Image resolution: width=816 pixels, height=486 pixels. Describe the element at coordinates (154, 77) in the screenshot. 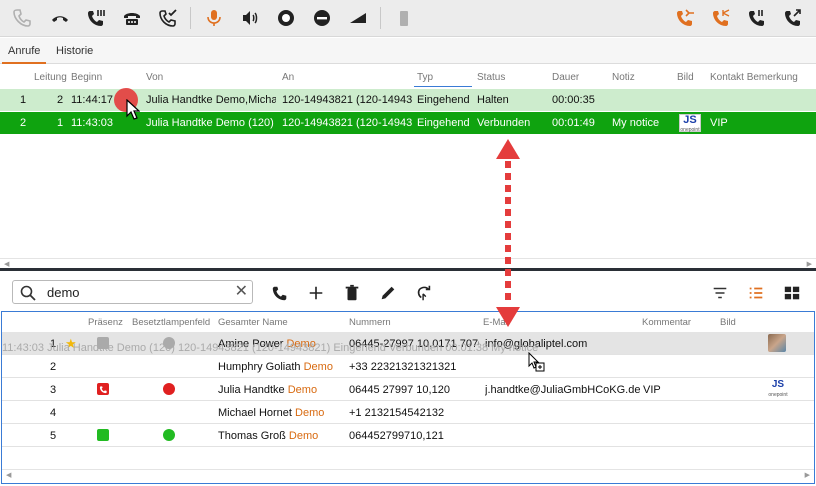

I see `col-von: Von` at that location.